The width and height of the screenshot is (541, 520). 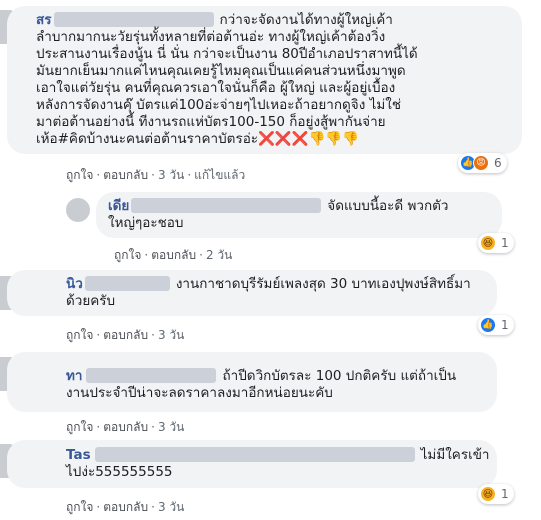 What do you see at coordinates (78, 455) in the screenshot?
I see `commenter-name: Tas` at bounding box center [78, 455].